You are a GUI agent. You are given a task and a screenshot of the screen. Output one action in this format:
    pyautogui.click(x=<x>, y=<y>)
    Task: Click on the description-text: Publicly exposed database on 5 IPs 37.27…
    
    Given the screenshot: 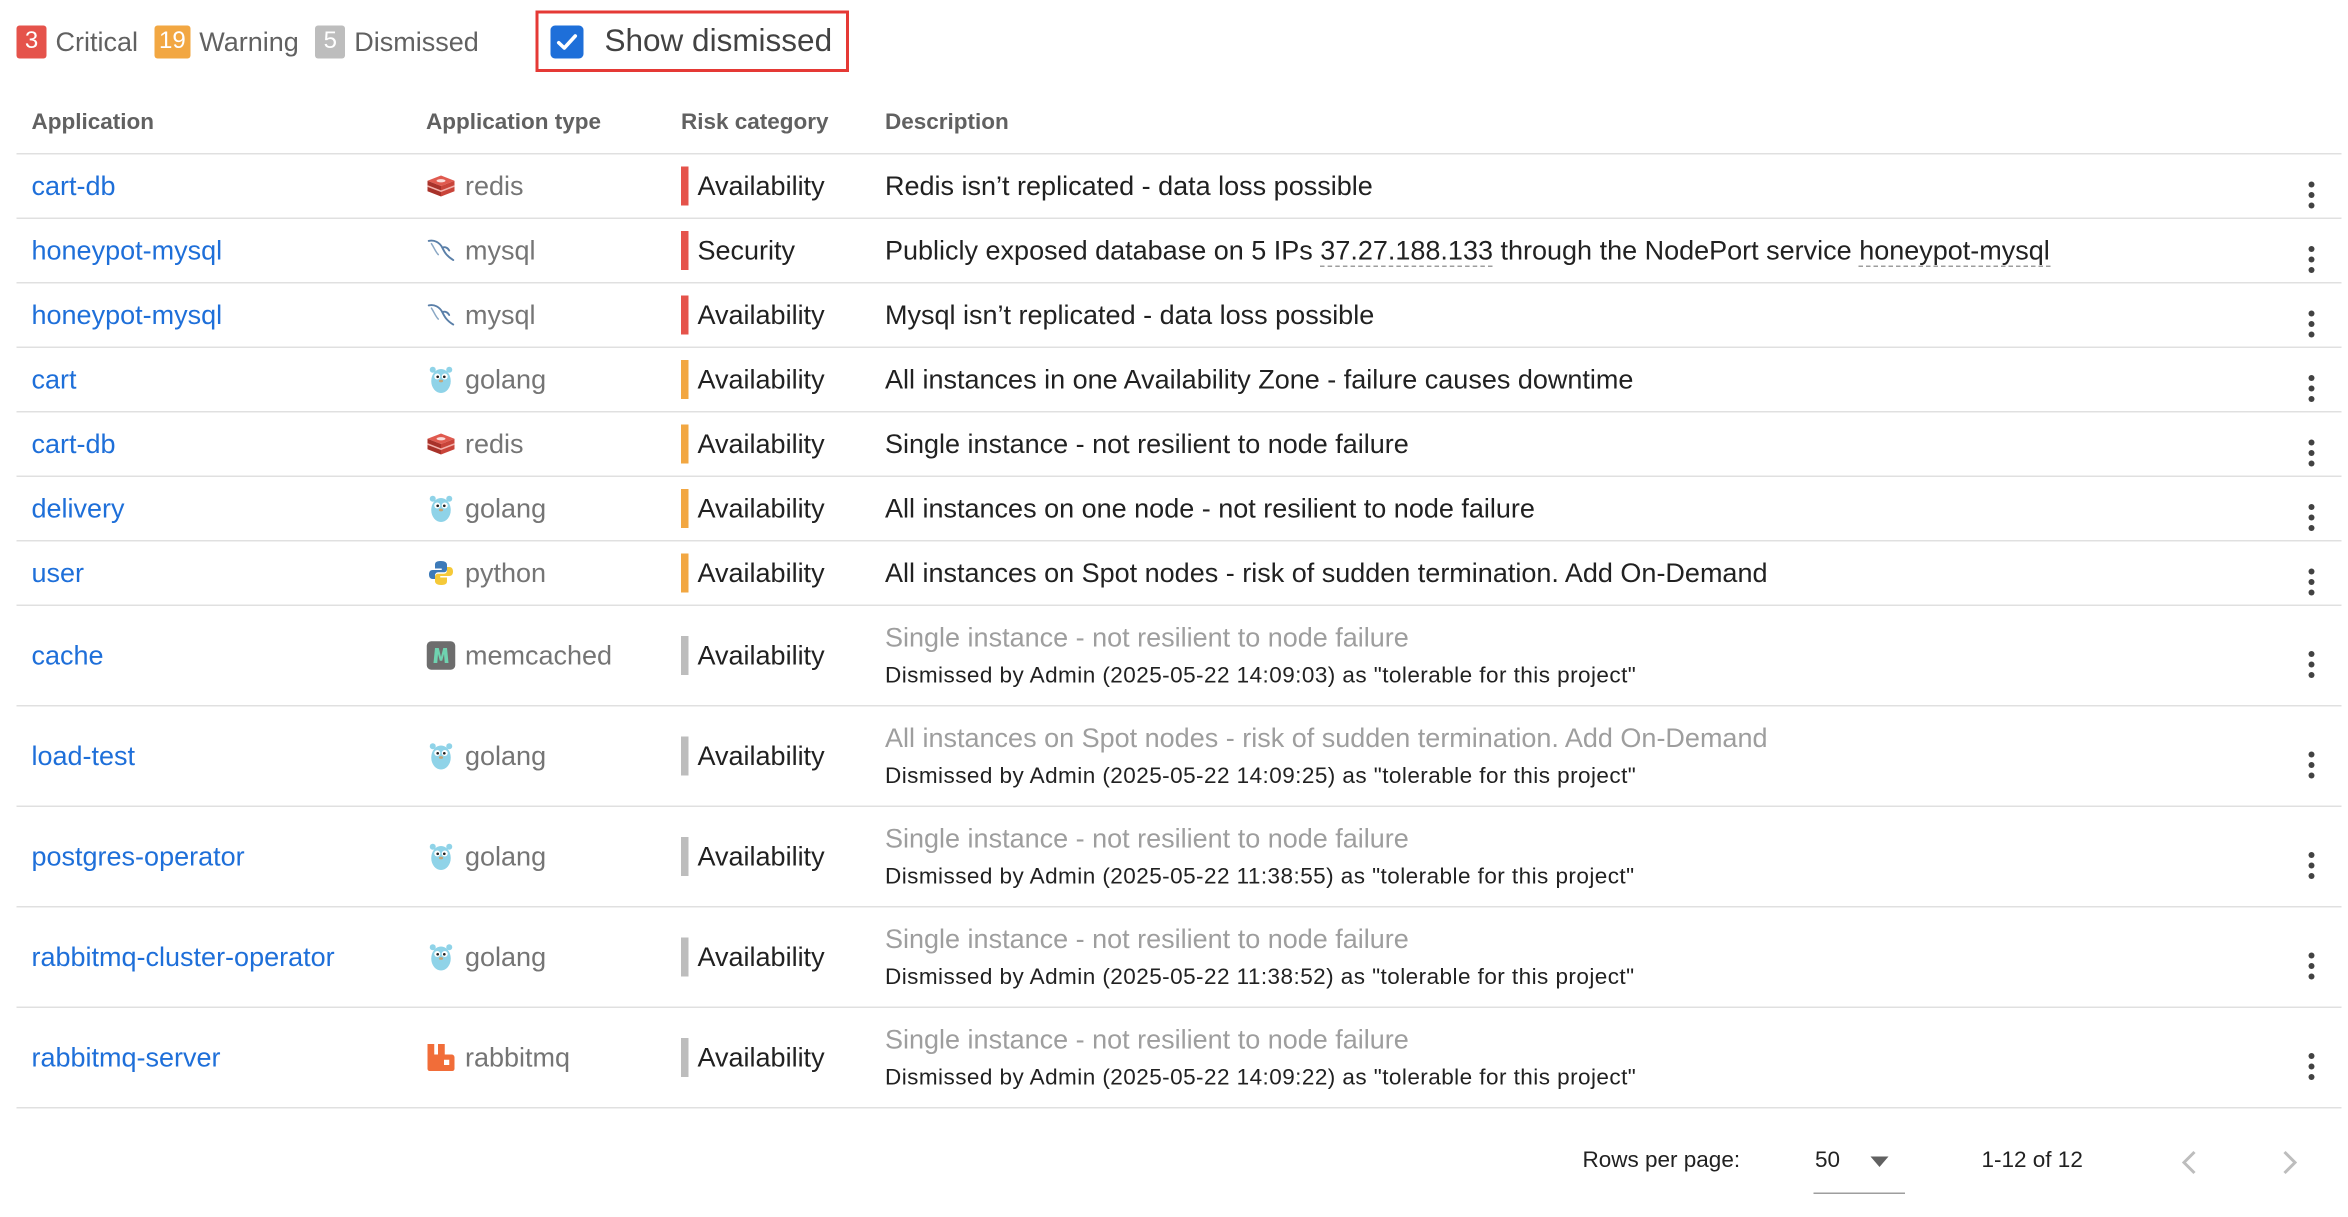 What is the action you would take?
    pyautogui.click(x=1467, y=250)
    